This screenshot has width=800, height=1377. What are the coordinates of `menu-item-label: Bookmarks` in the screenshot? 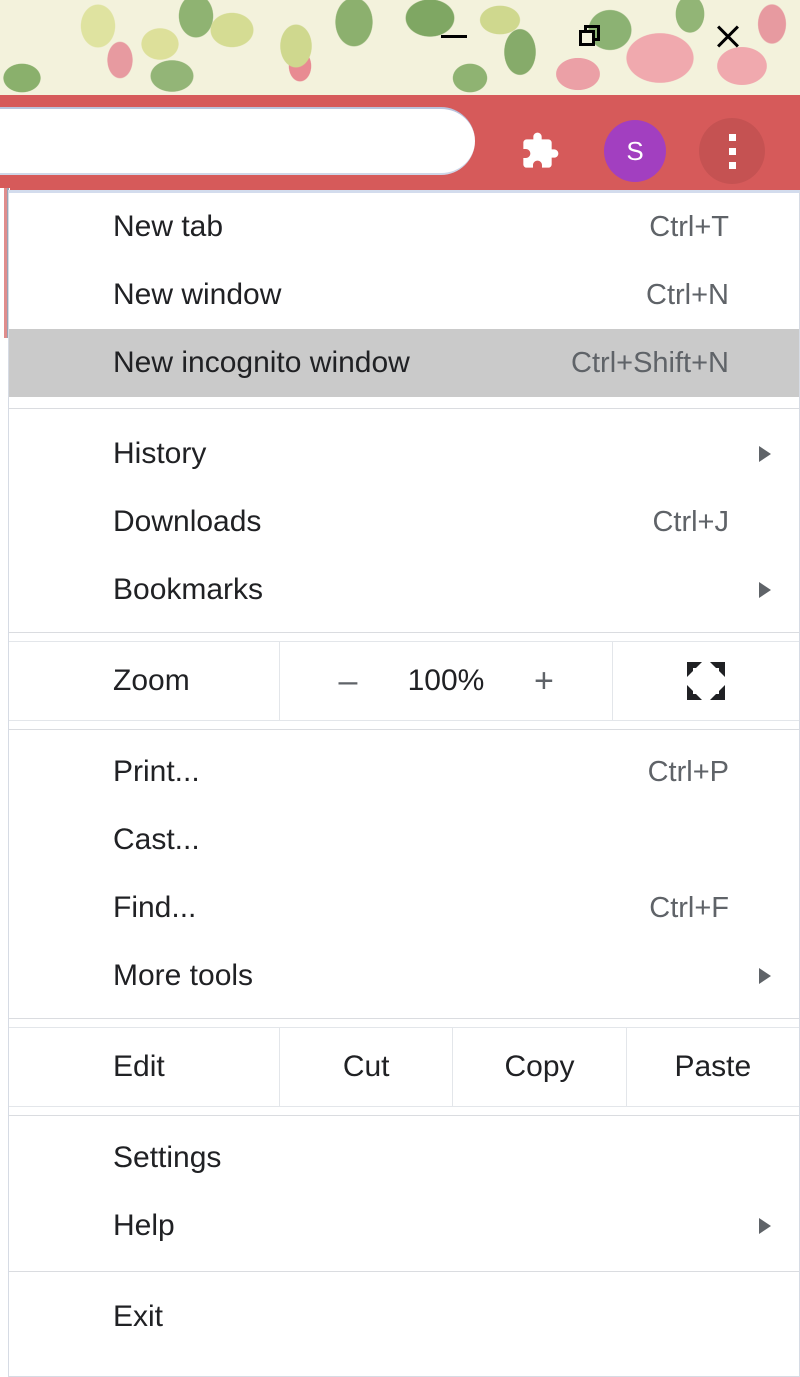 It's located at (188, 589).